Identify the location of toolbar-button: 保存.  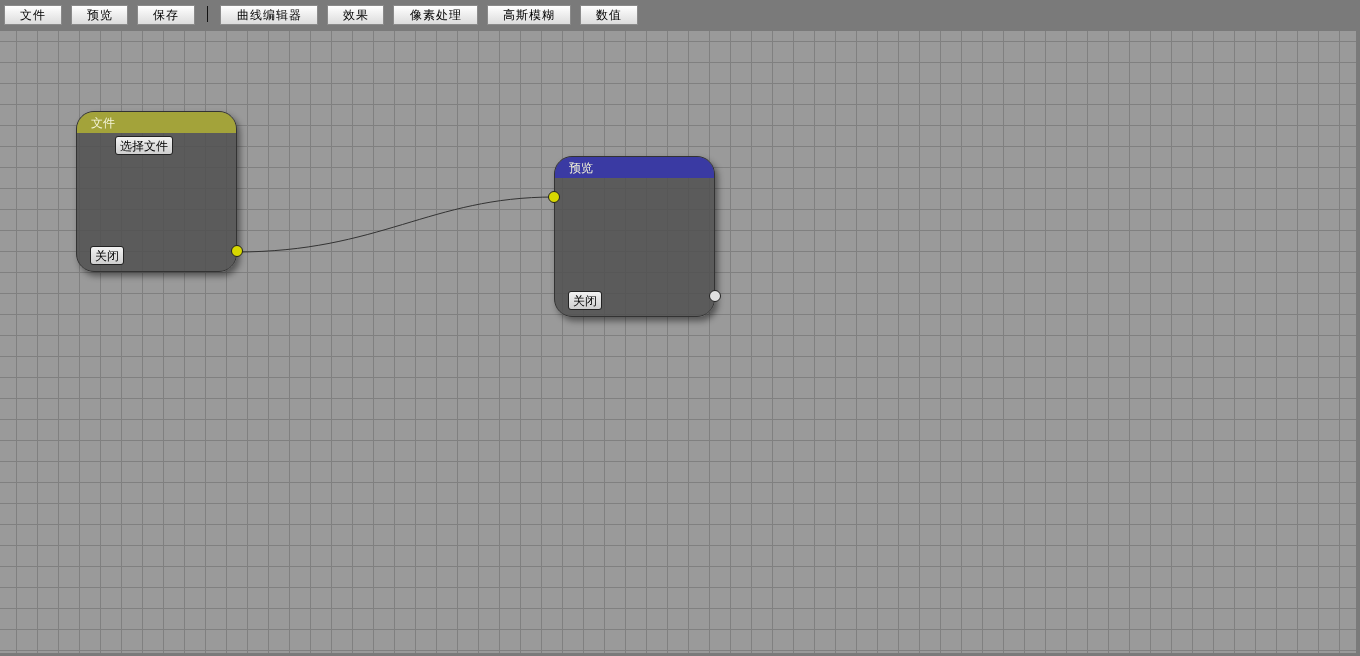
(166, 14).